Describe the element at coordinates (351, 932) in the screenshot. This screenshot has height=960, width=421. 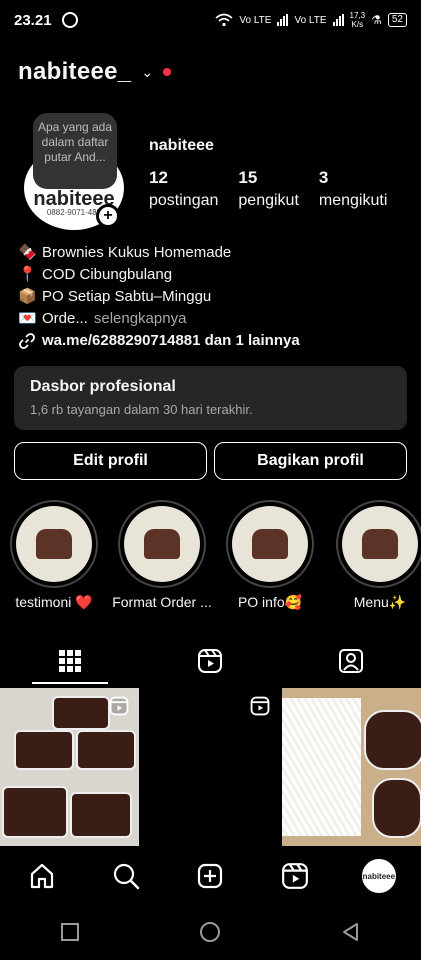
I see `back-icon` at that location.